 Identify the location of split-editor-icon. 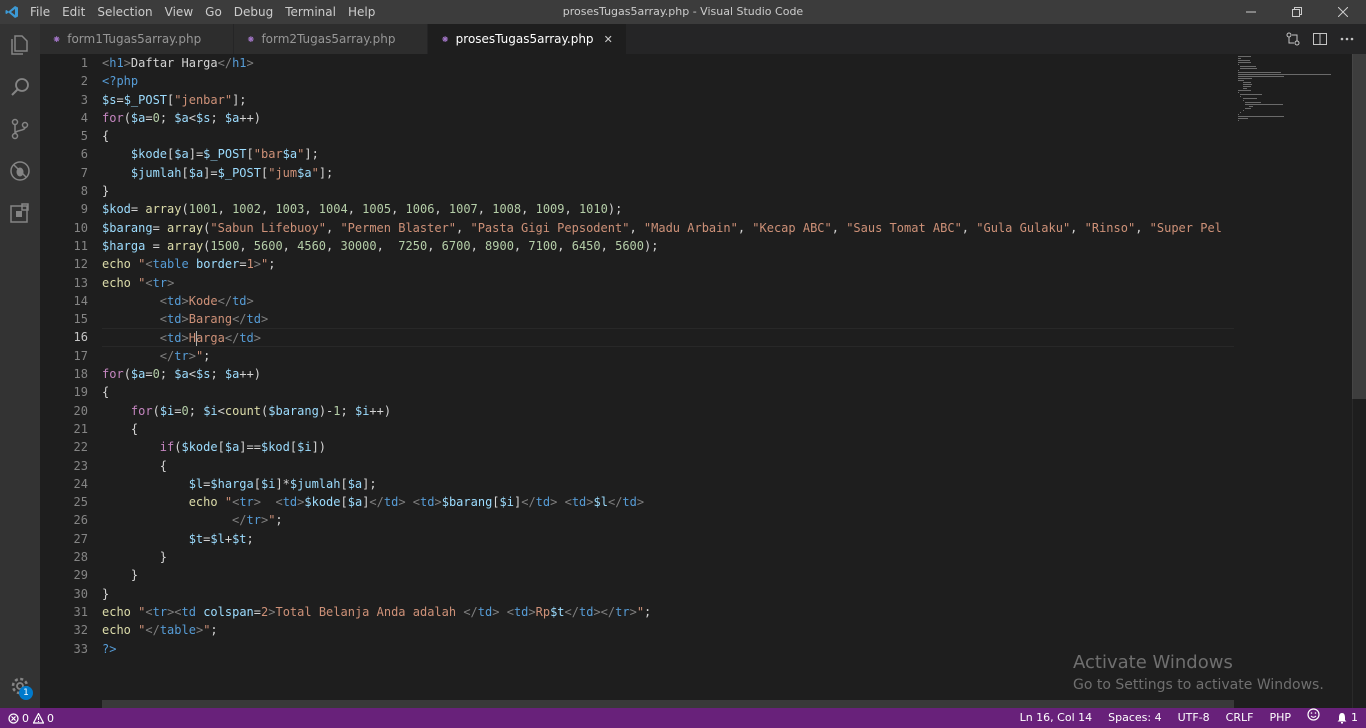
(1319, 39).